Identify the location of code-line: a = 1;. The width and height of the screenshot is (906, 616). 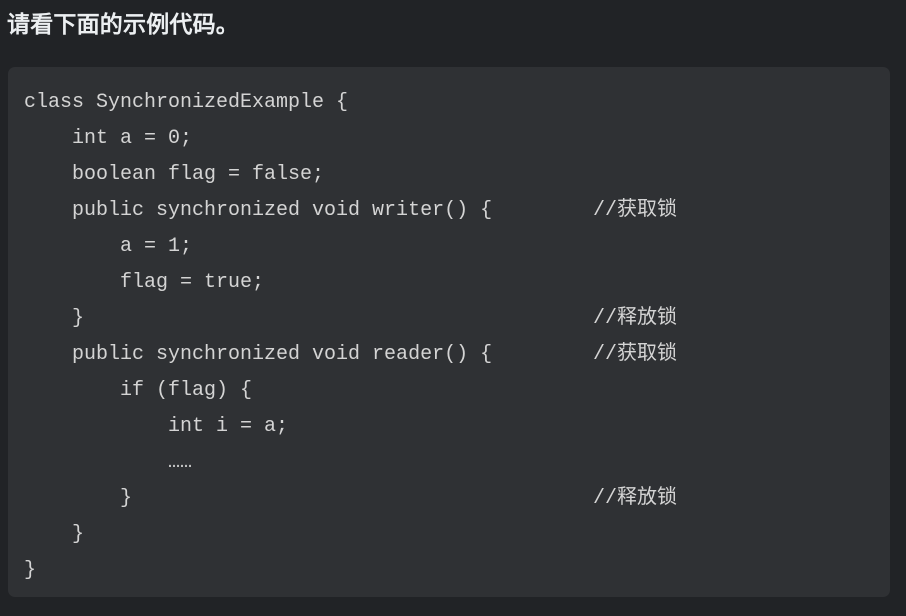
(449, 247).